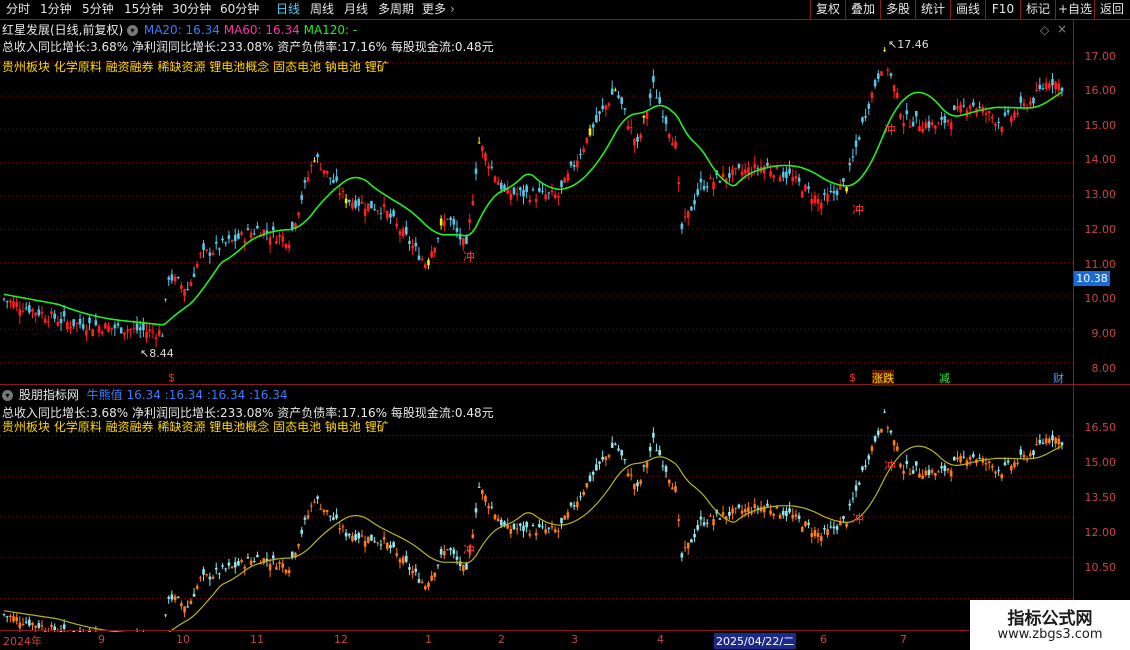 This screenshot has height=650, width=1130. Describe the element at coordinates (157, 353) in the screenshot. I see `low-price-label: ↖8.44` at that location.